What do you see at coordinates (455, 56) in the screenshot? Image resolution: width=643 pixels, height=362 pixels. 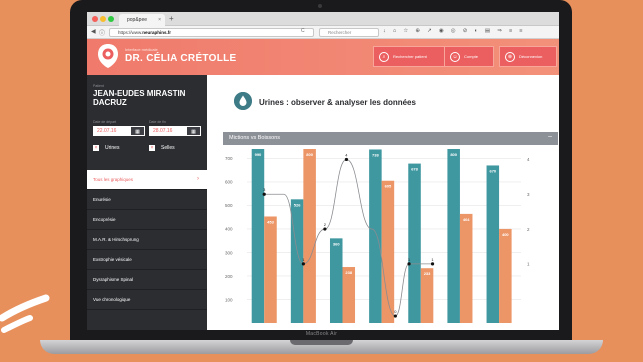 I see `user-icon: ☺` at bounding box center [455, 56].